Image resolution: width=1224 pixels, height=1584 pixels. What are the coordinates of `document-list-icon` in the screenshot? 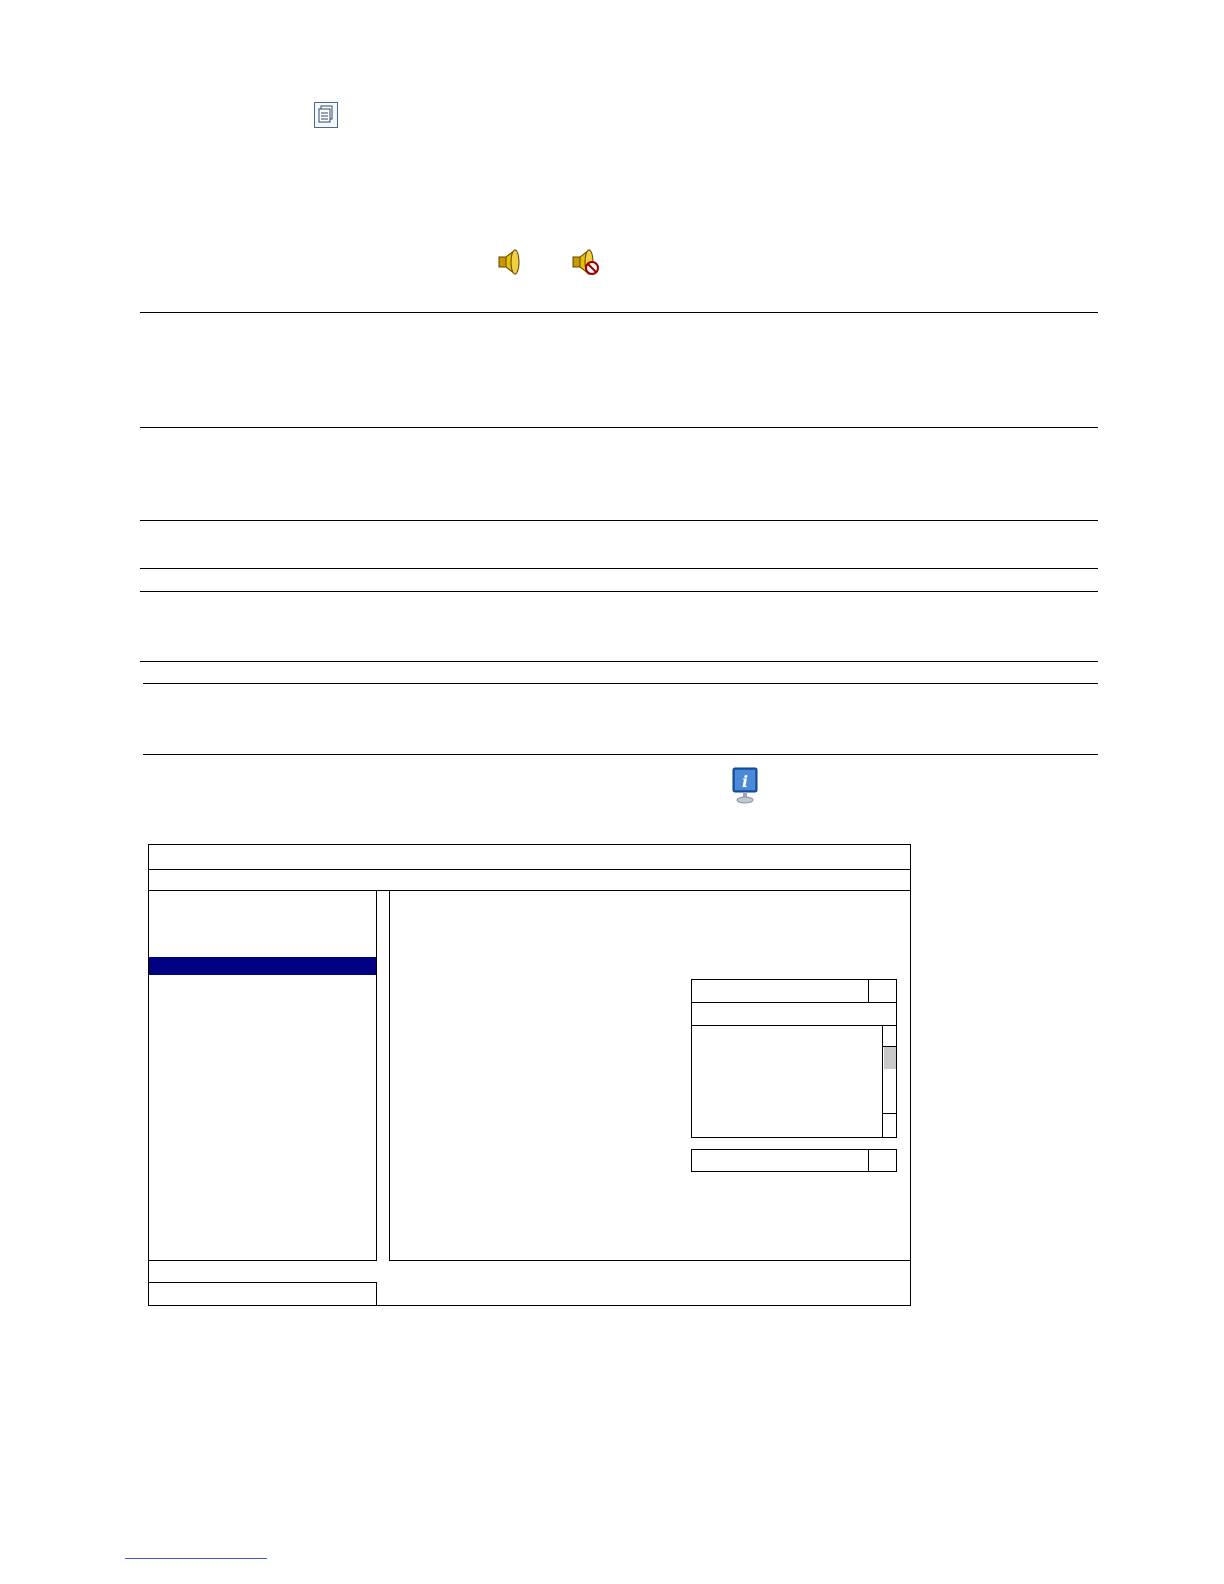 It's located at (326, 115).